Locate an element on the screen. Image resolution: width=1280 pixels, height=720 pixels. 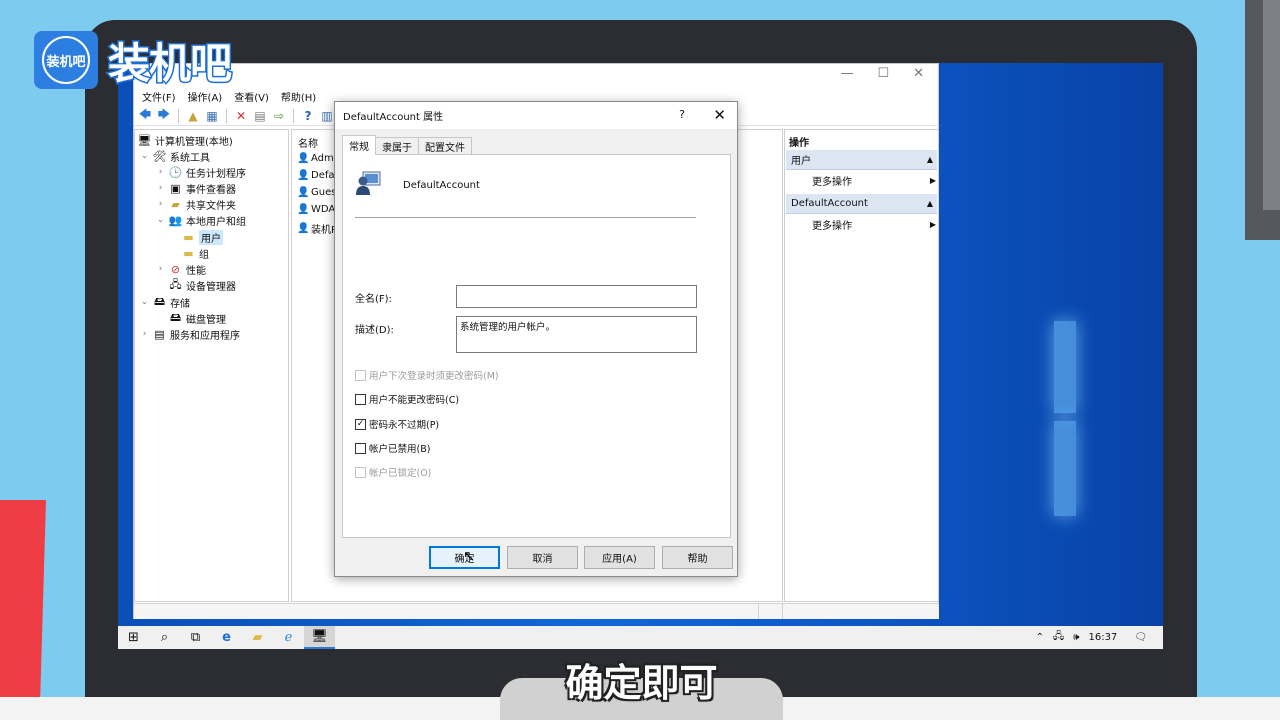
checkbox-password-never-expires: ✓ 密码永不过期(P) is located at coordinates (397, 424).